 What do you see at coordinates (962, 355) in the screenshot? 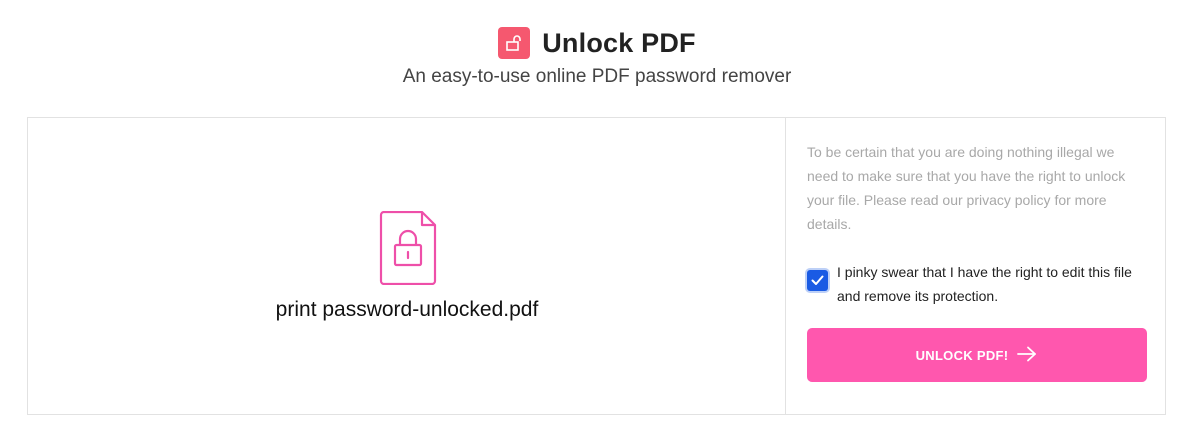
I see `unlock-button-label: UNLOCK PDF!` at bounding box center [962, 355].